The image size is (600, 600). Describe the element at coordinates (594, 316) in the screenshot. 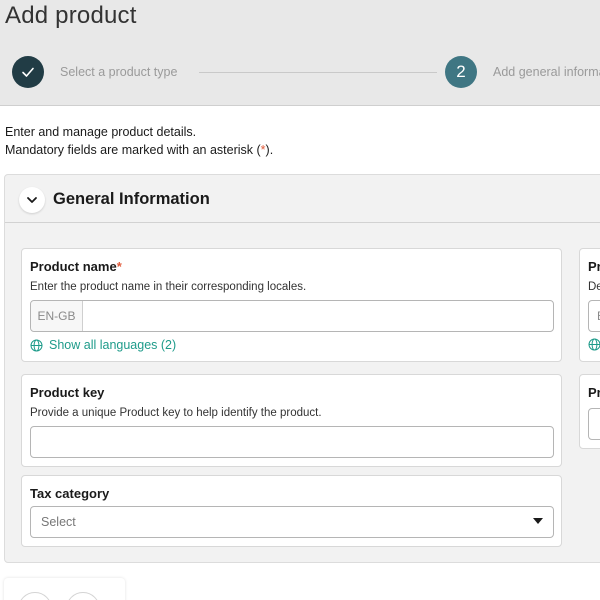

I see `right-card-1-input: E` at that location.